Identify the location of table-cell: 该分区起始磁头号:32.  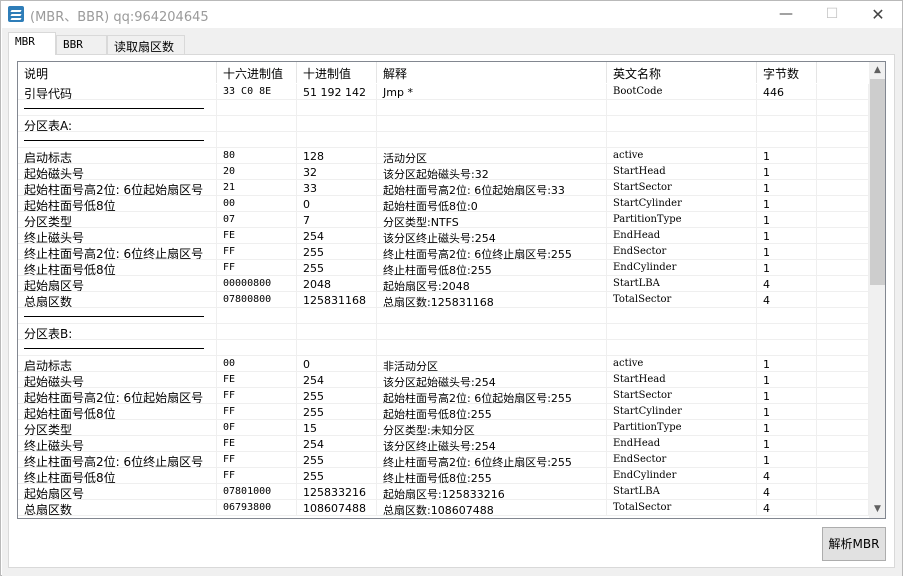
(492, 172).